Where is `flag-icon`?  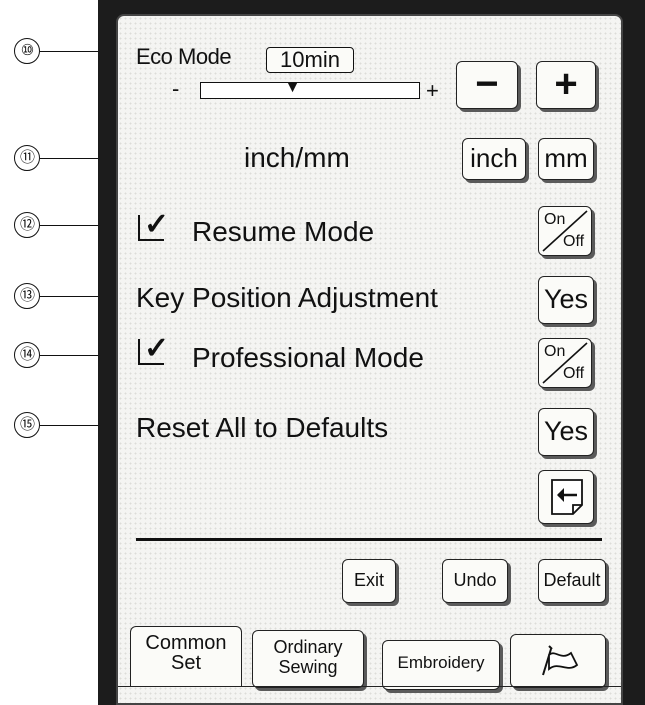 flag-icon is located at coordinates (560, 660).